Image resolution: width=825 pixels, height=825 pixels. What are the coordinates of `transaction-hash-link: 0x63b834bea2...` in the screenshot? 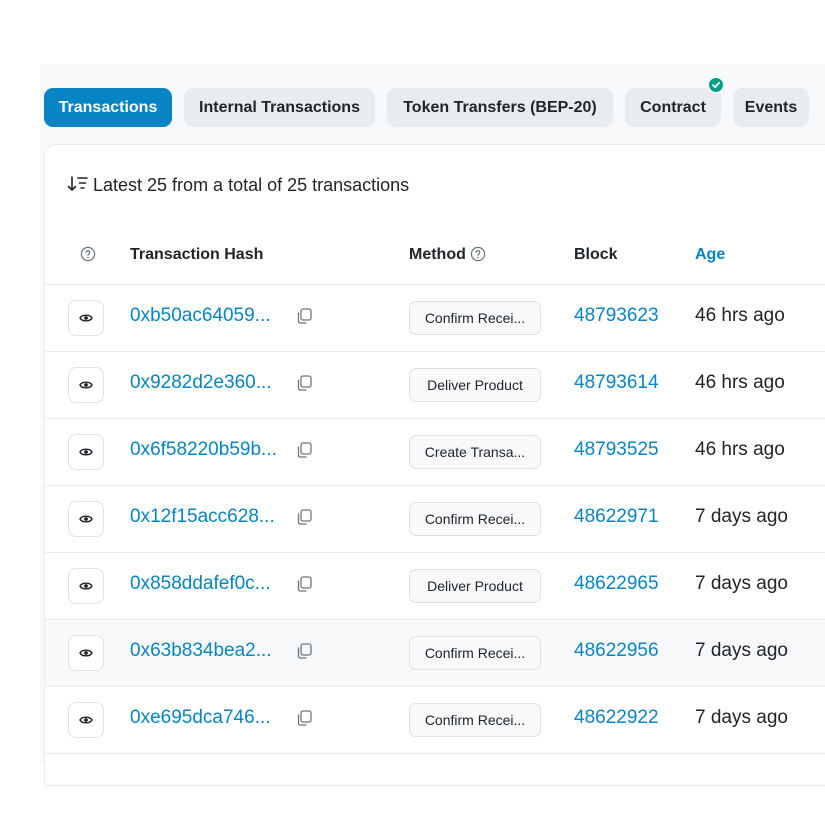 It's located at (201, 651).